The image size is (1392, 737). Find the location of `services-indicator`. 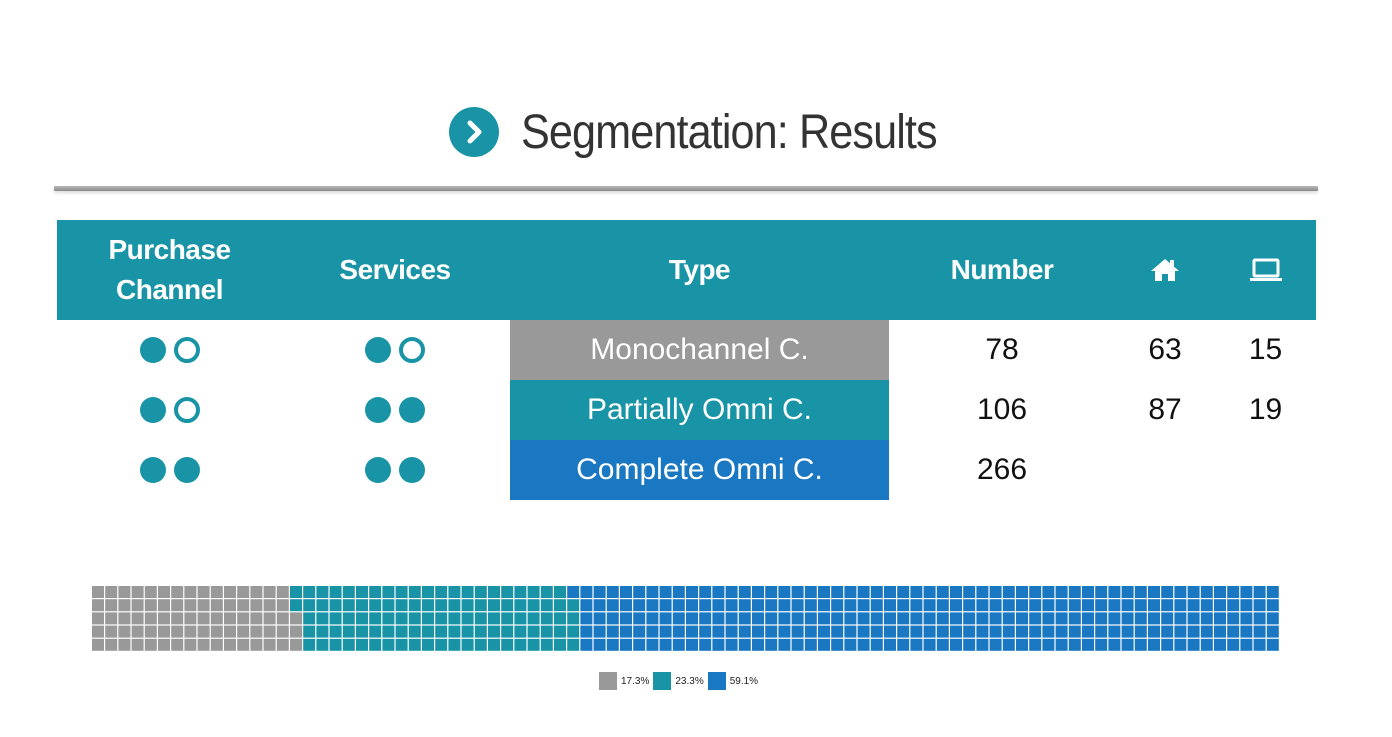

services-indicator is located at coordinates (395, 410).